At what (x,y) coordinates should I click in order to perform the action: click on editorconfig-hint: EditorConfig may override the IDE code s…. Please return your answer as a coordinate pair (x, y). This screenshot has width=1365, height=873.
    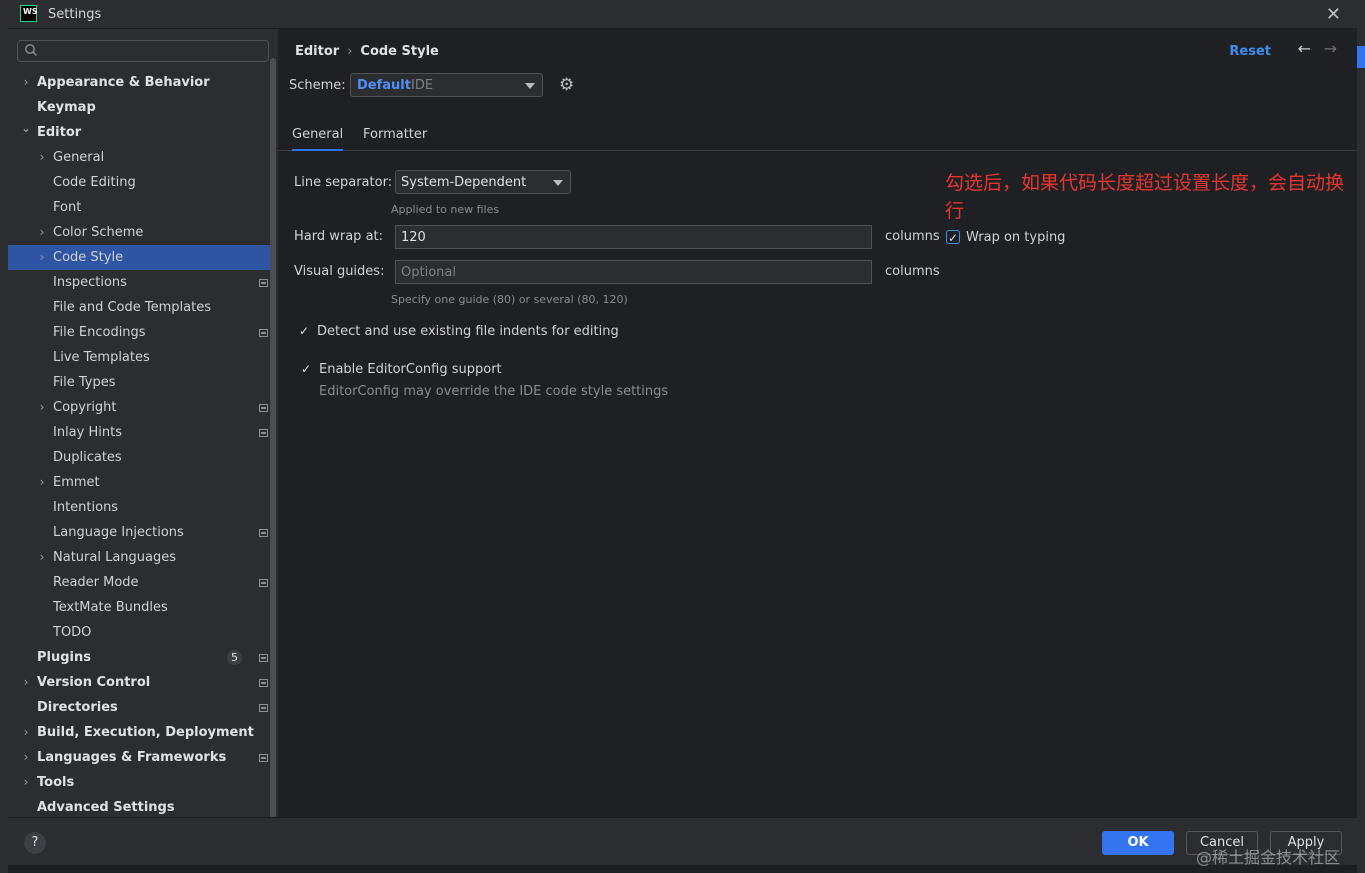
    Looking at the image, I should click on (494, 391).